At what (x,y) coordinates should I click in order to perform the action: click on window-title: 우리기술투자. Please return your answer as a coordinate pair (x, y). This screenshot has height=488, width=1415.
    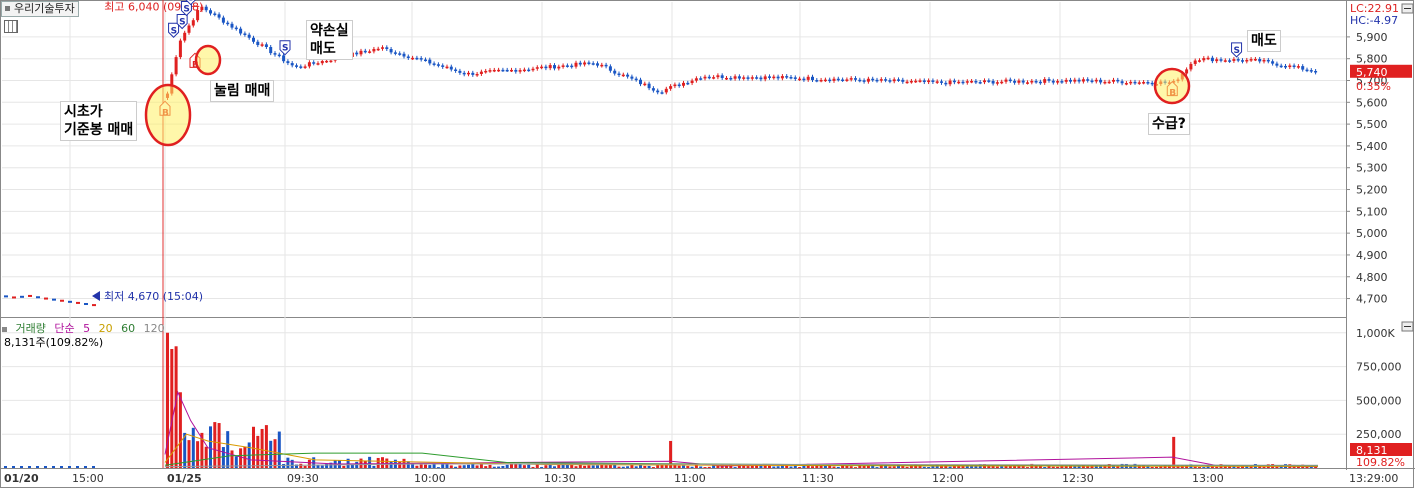
    Looking at the image, I should click on (40, 9).